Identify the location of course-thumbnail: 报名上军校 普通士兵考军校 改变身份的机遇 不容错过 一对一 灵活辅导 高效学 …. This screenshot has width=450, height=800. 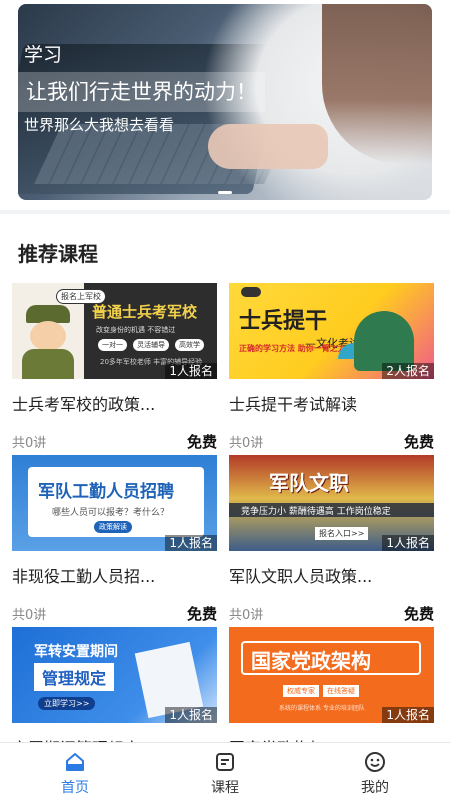
(114, 331).